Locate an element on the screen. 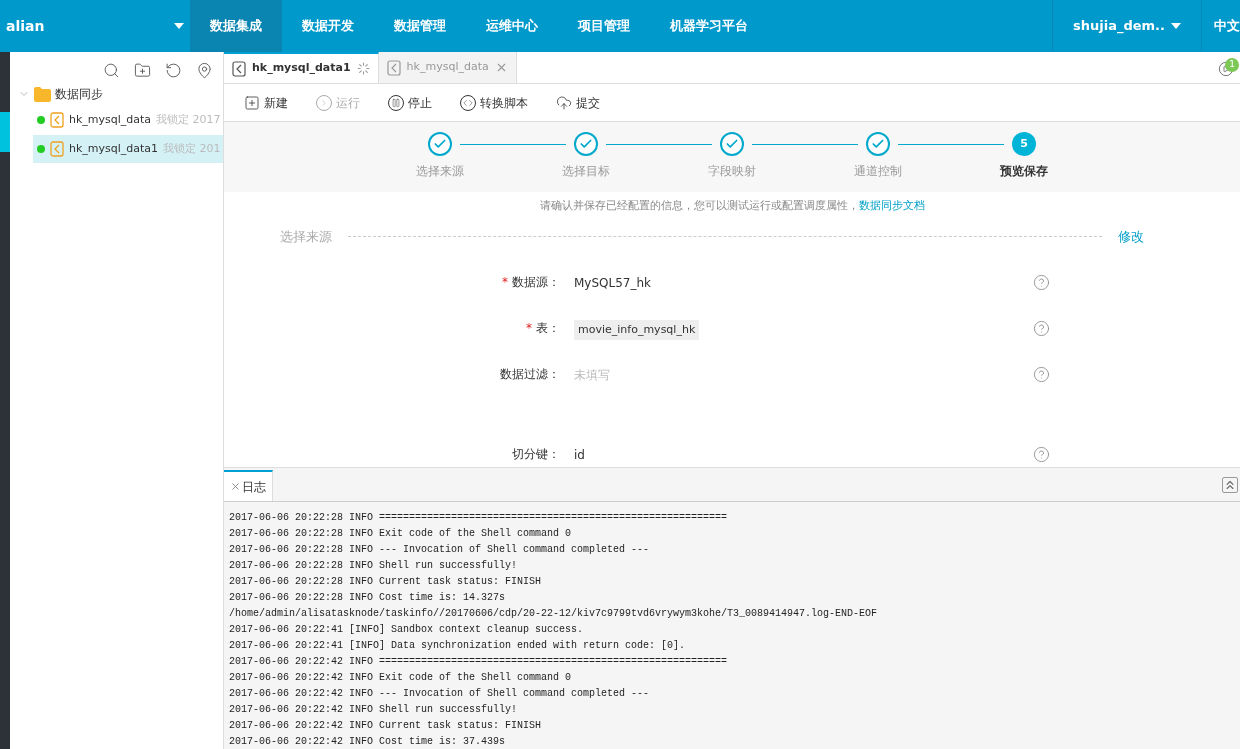 The height and width of the screenshot is (749, 1240). search-icon is located at coordinates (111, 70).